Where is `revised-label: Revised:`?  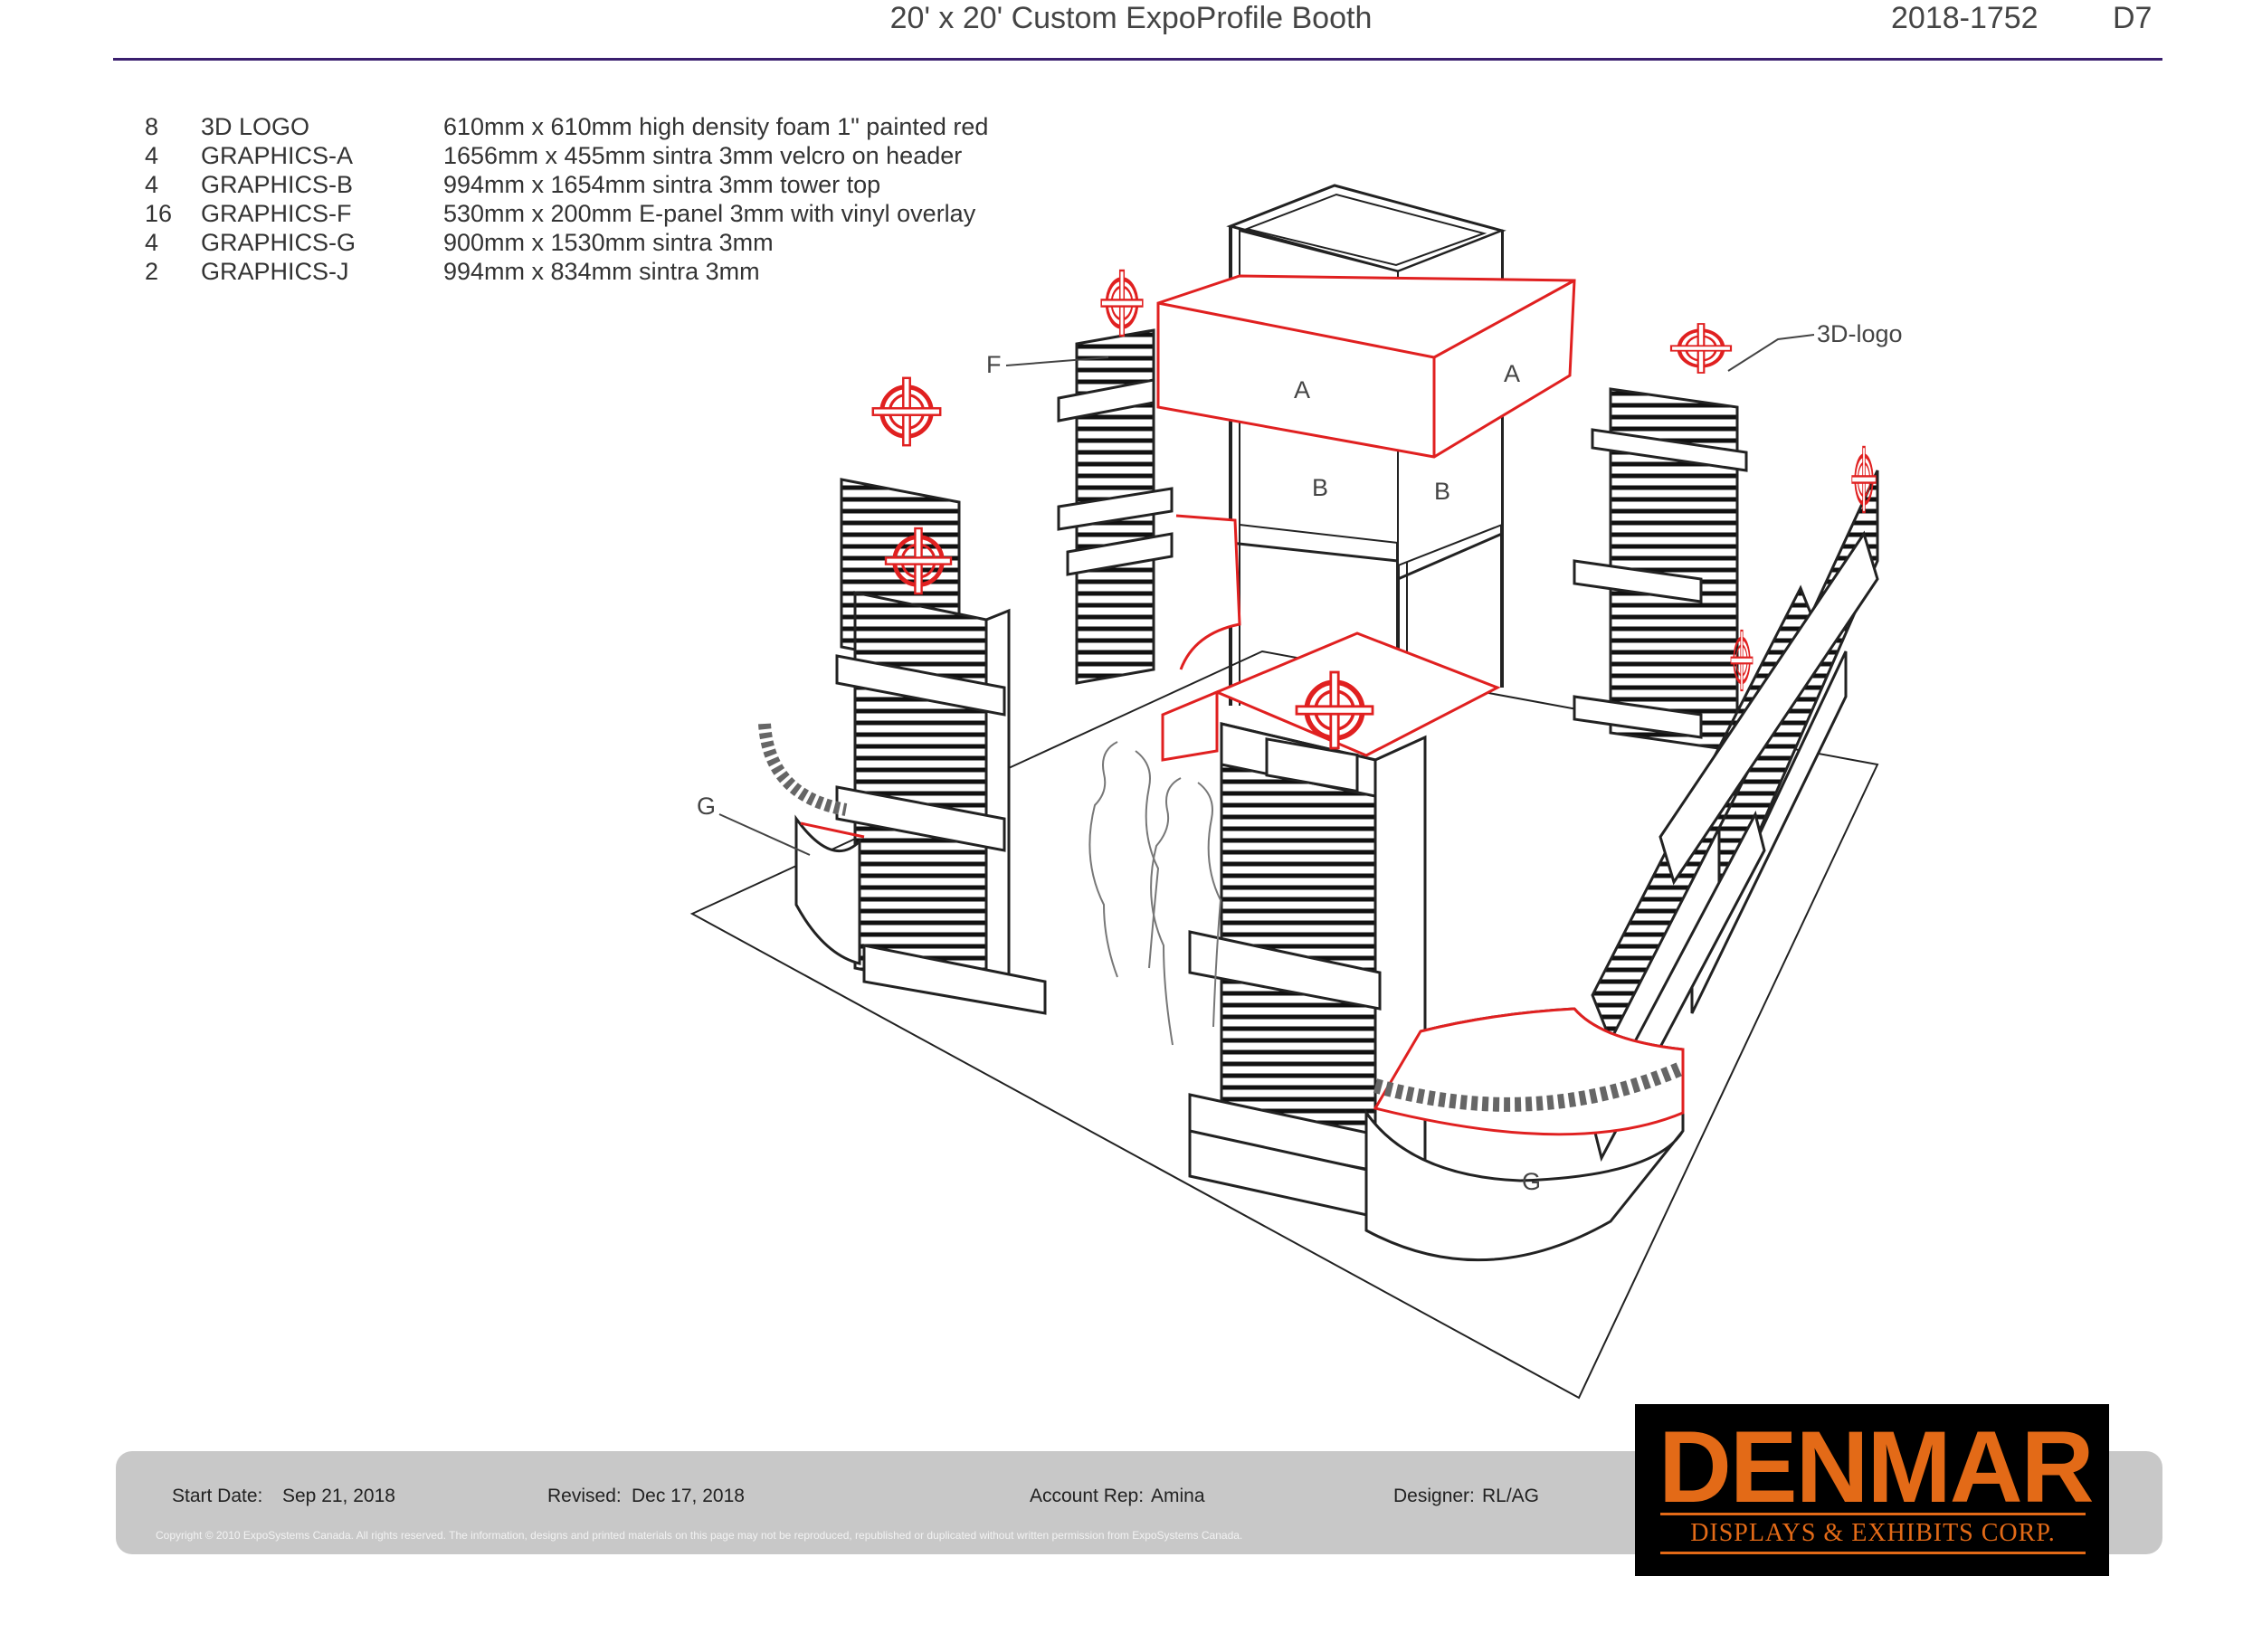 revised-label: Revised: is located at coordinates (584, 1496).